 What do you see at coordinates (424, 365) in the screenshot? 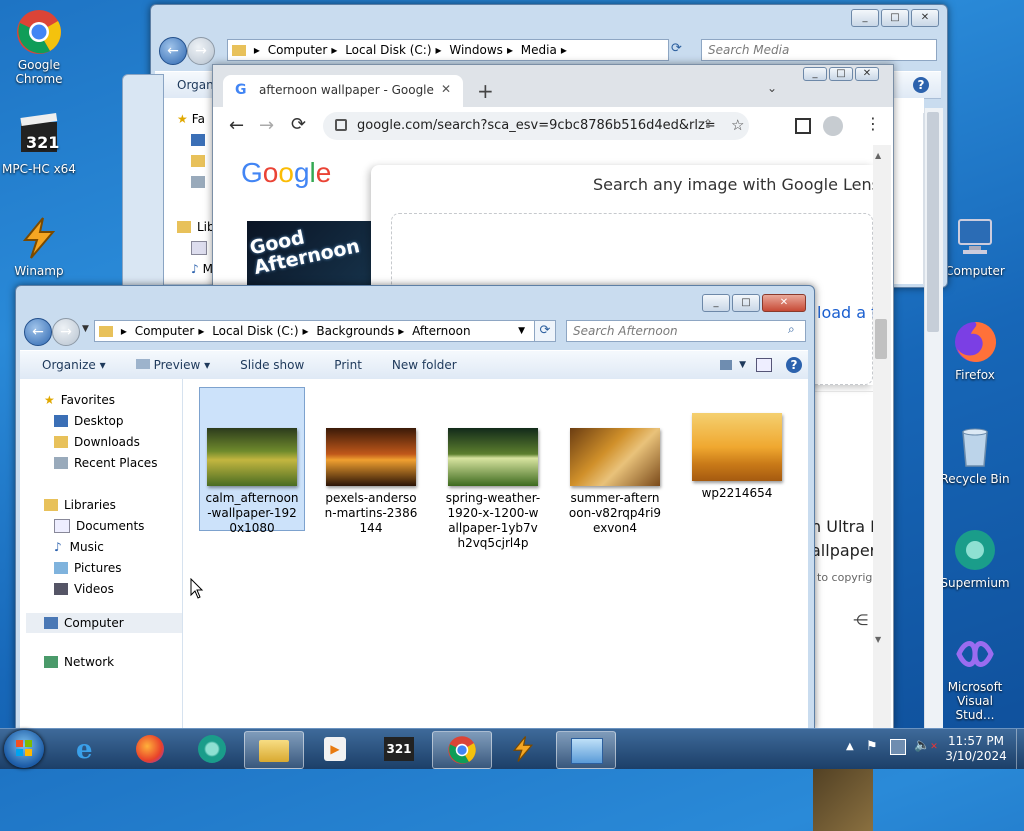
I see `new-folder-button: New folder` at bounding box center [424, 365].